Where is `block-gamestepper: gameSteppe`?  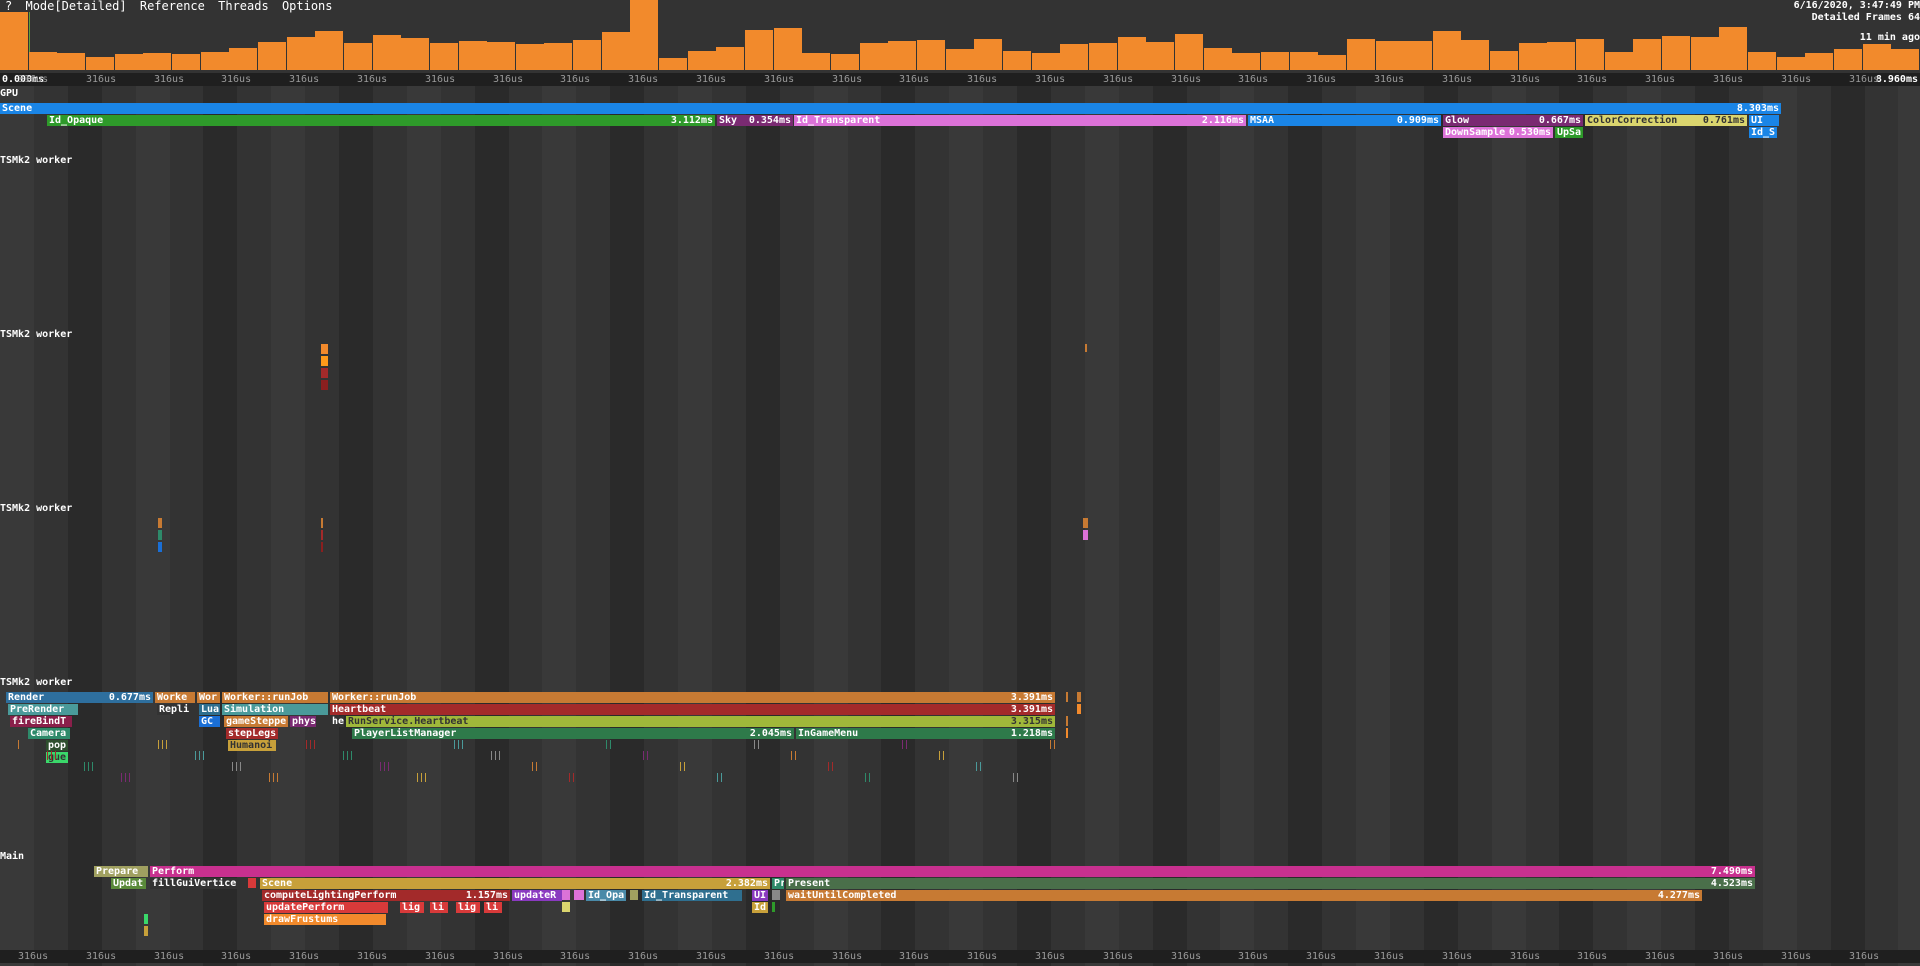
block-gamestepper: gameSteppe is located at coordinates (256, 721).